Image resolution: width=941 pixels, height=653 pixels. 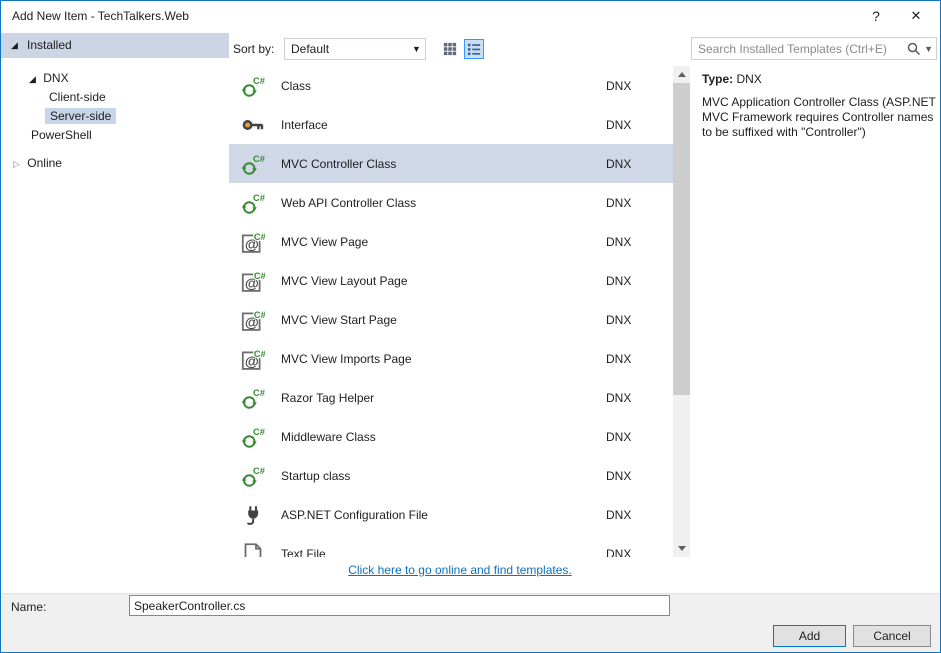 I want to click on template-name: Interface, so click(x=304, y=124).